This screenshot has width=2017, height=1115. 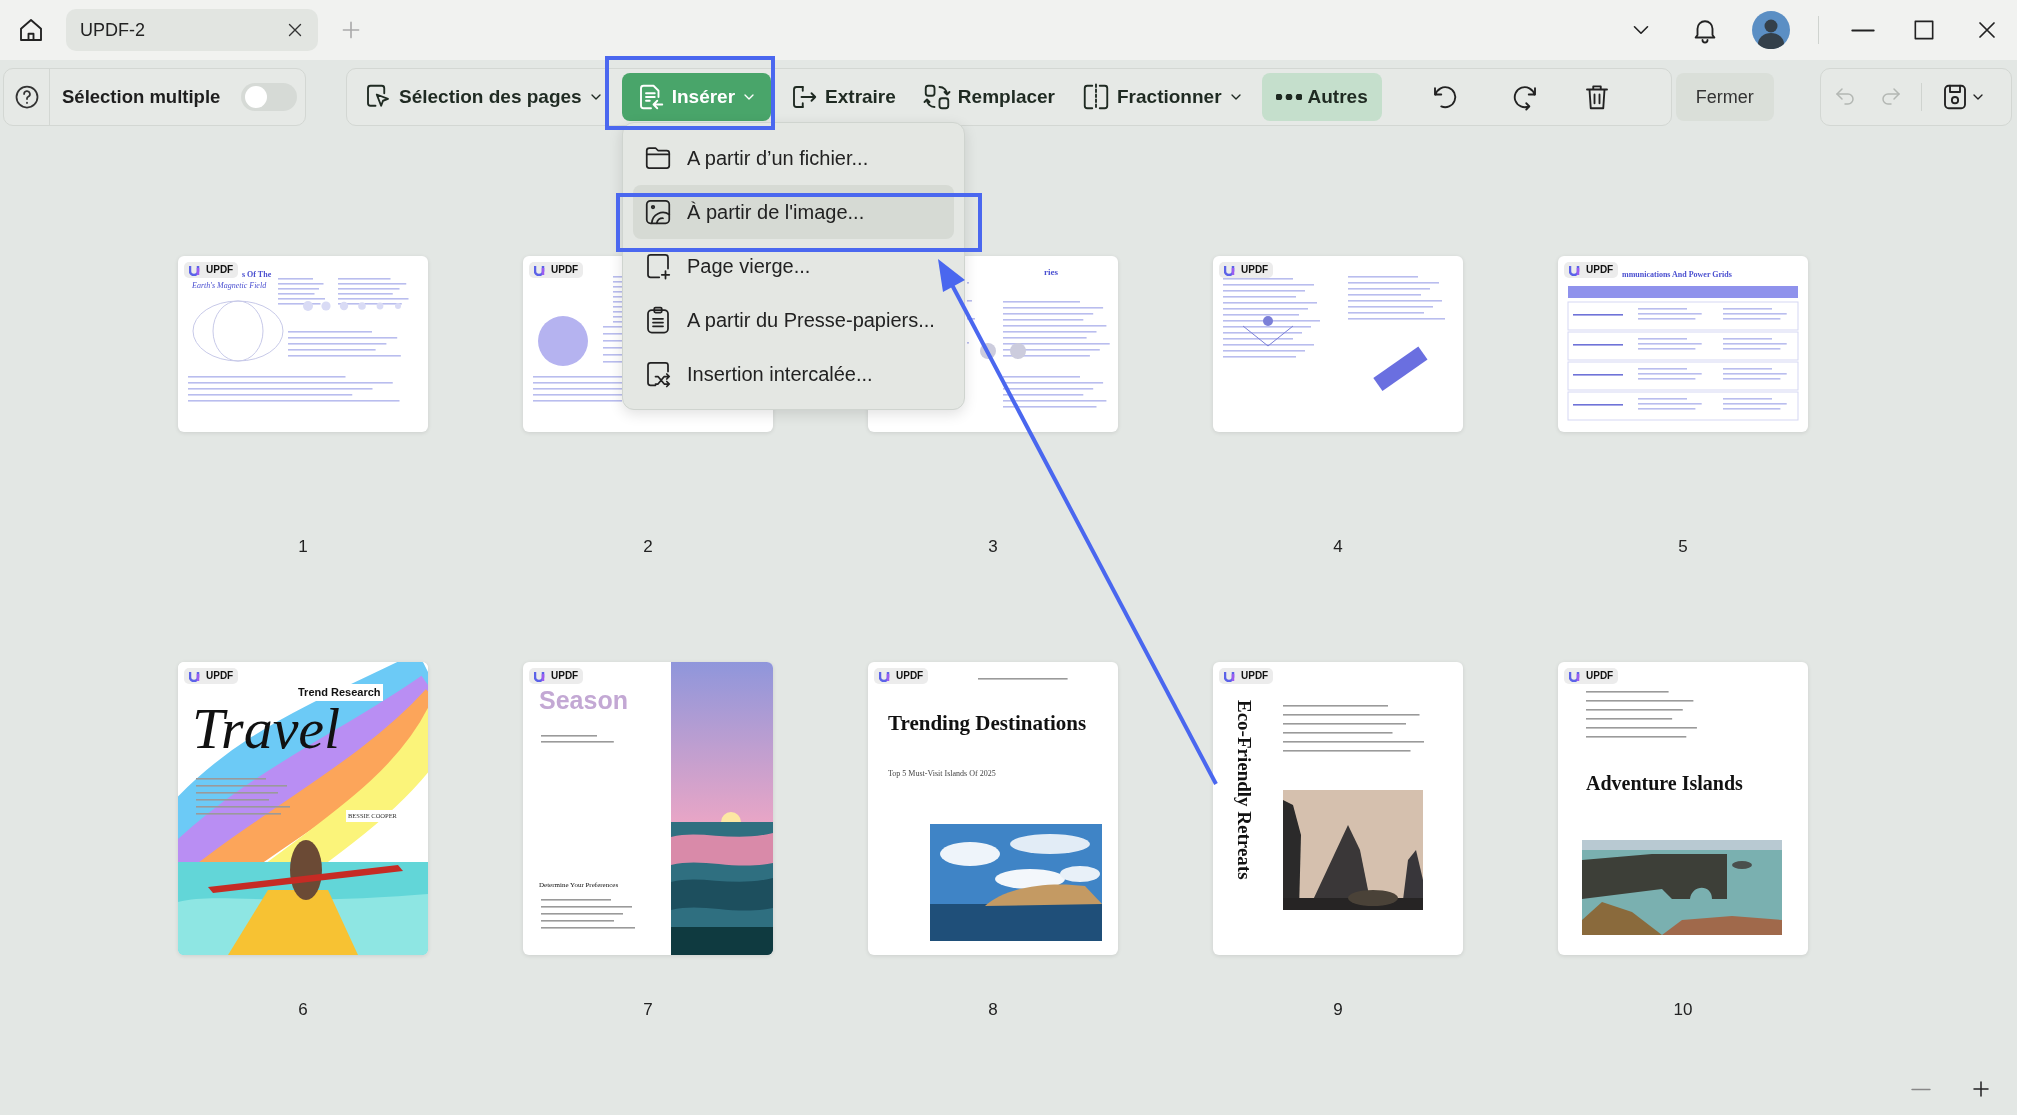 I want to click on cover-title: Travel, so click(x=266, y=729).